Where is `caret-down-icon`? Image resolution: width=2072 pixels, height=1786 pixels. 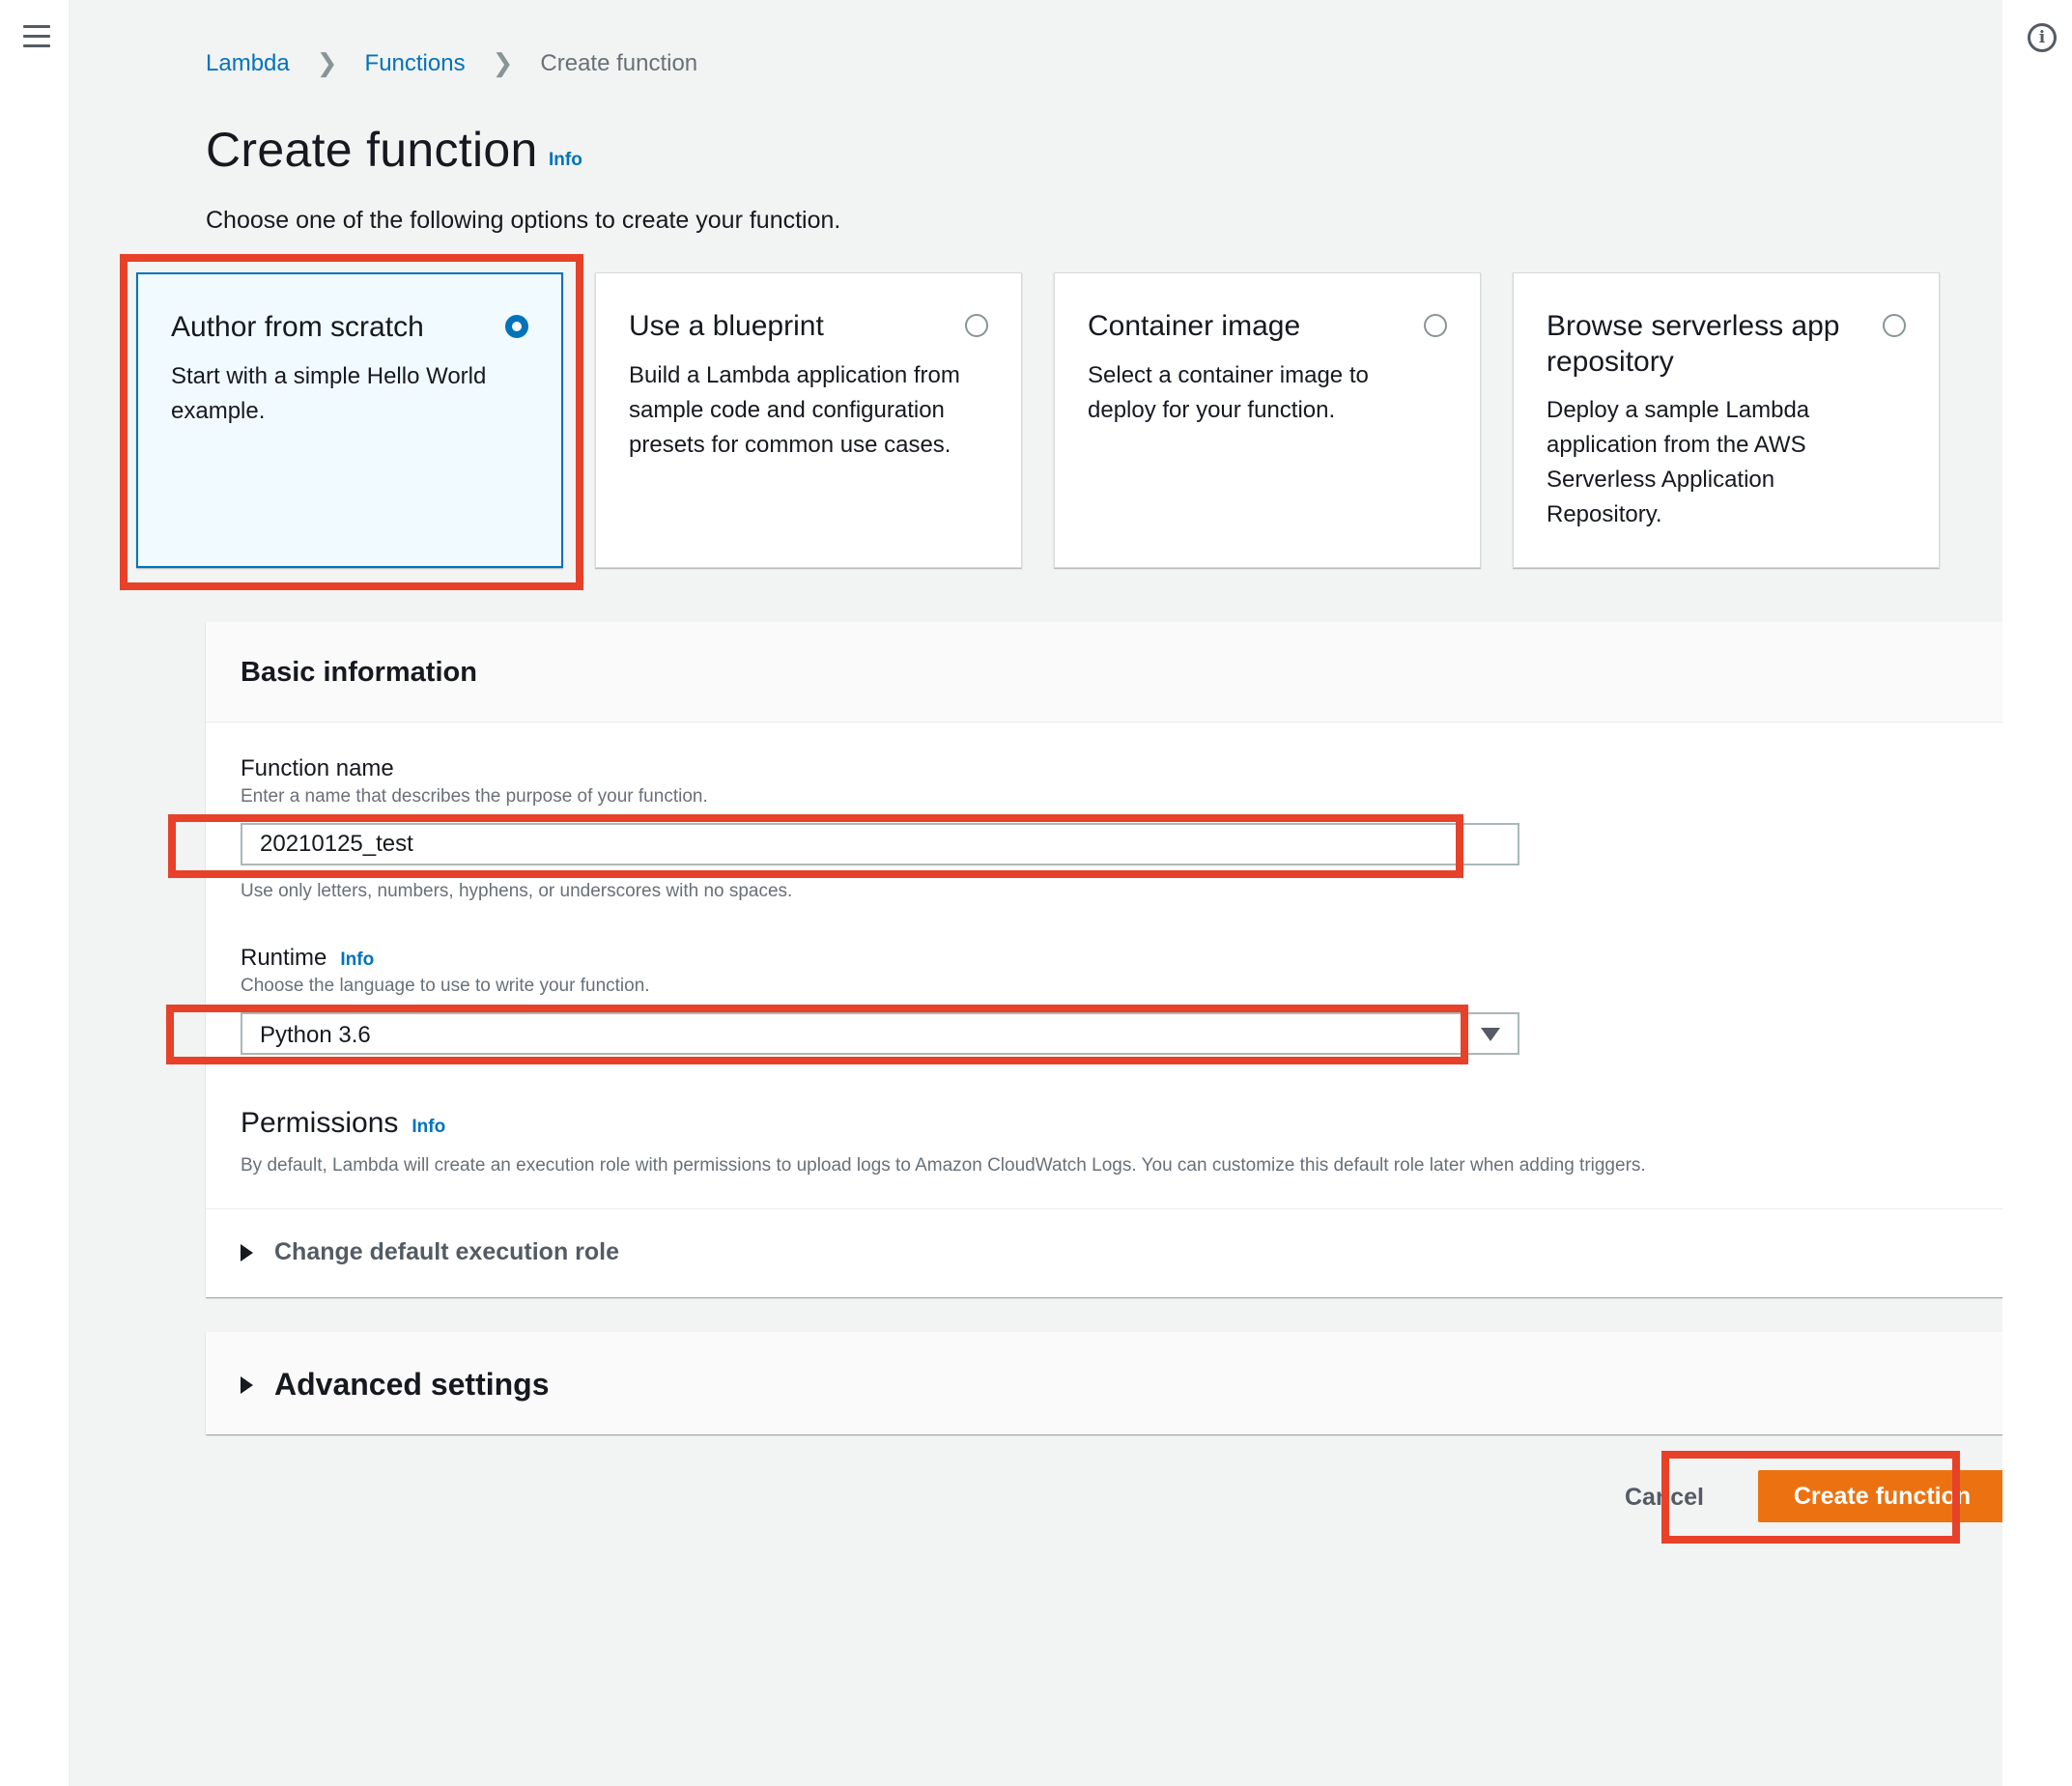 caret-down-icon is located at coordinates (1490, 1034).